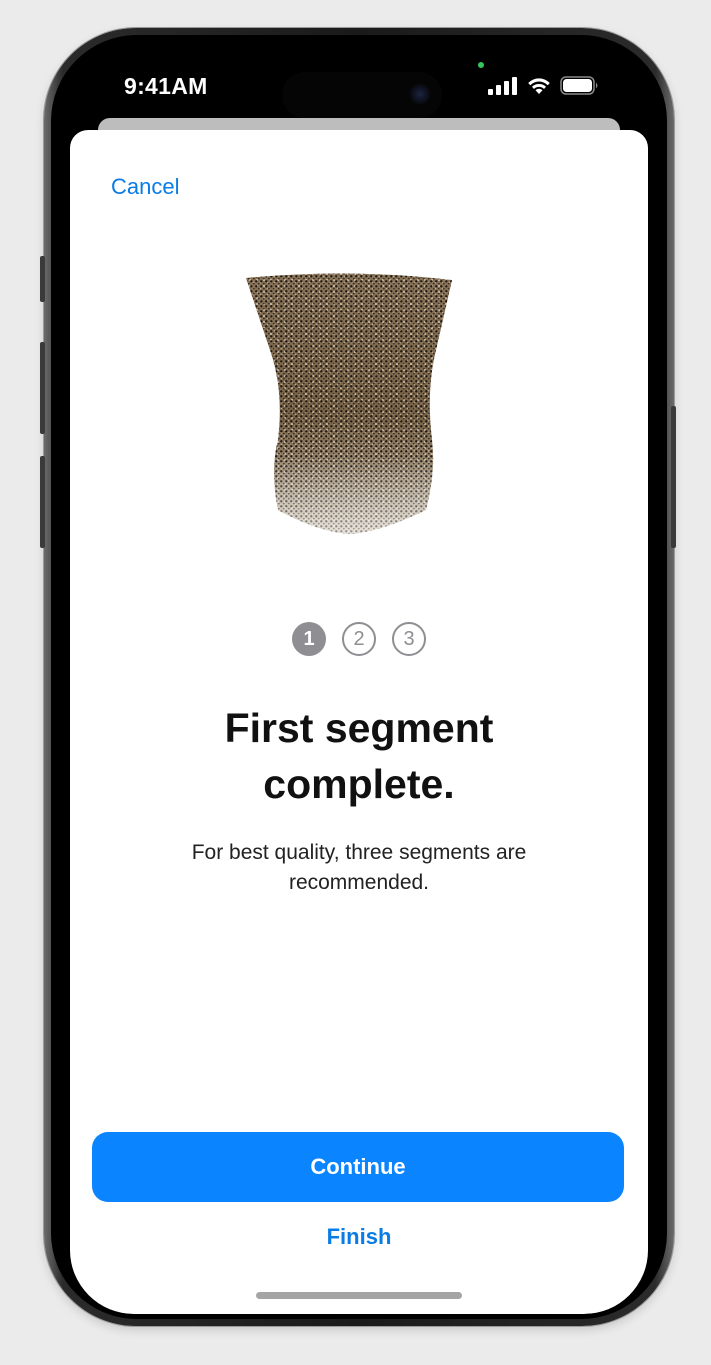 This screenshot has height=1365, width=711. What do you see at coordinates (359, 1295) in the screenshot?
I see `home-indicator` at bounding box center [359, 1295].